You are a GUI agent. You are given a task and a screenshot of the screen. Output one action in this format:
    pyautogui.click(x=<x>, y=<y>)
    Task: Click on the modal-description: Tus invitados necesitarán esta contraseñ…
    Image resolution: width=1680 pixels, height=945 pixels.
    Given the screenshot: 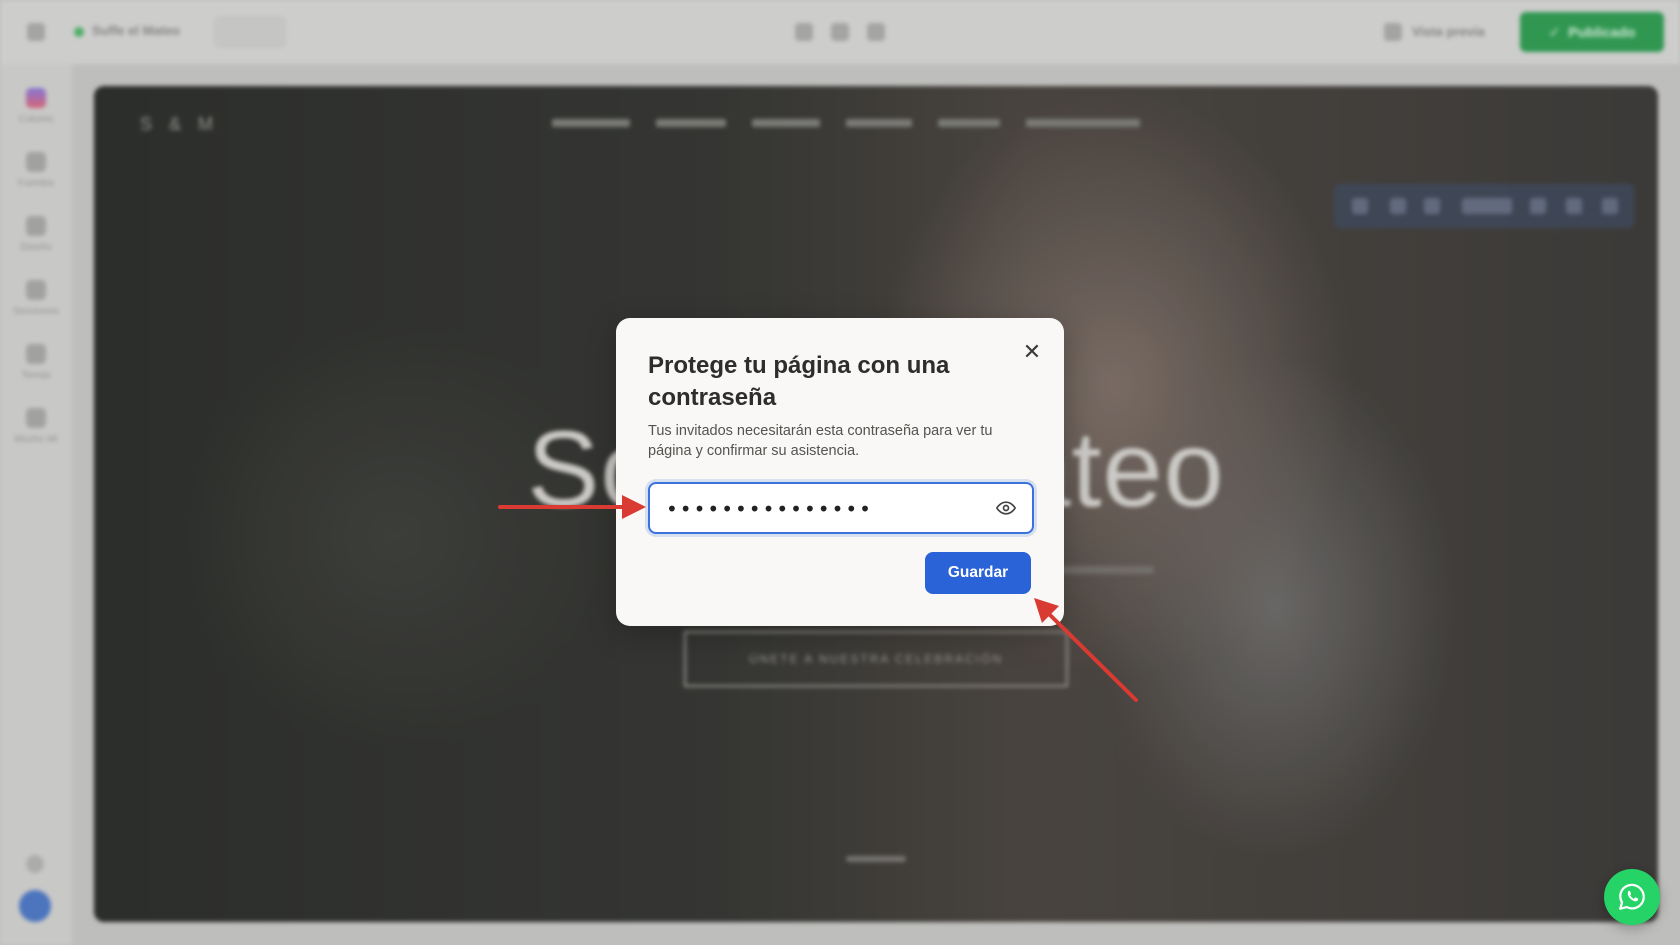 What is the action you would take?
    pyautogui.click(x=820, y=441)
    